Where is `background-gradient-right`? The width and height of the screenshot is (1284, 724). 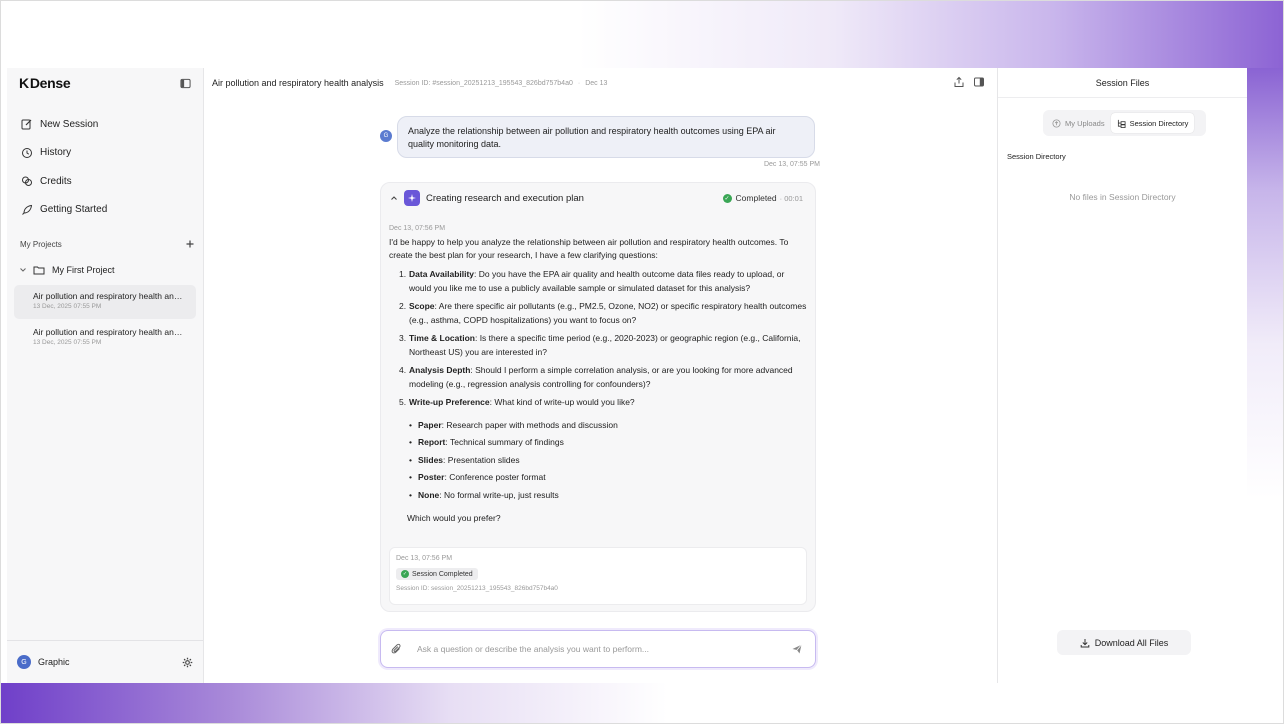
background-gradient-right is located at coordinates (1265, 375).